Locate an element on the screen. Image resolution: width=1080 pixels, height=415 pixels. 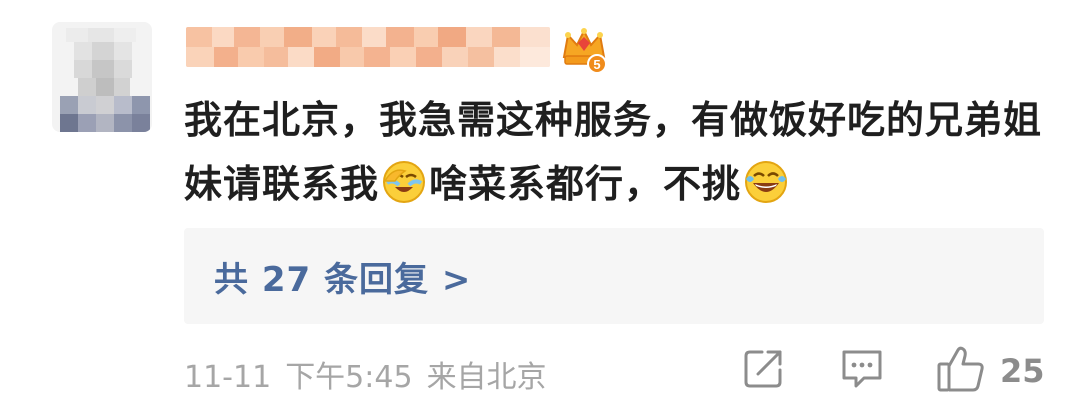
comment-text-part2: 啥菜系都行，不挑 is located at coordinates (585, 184).